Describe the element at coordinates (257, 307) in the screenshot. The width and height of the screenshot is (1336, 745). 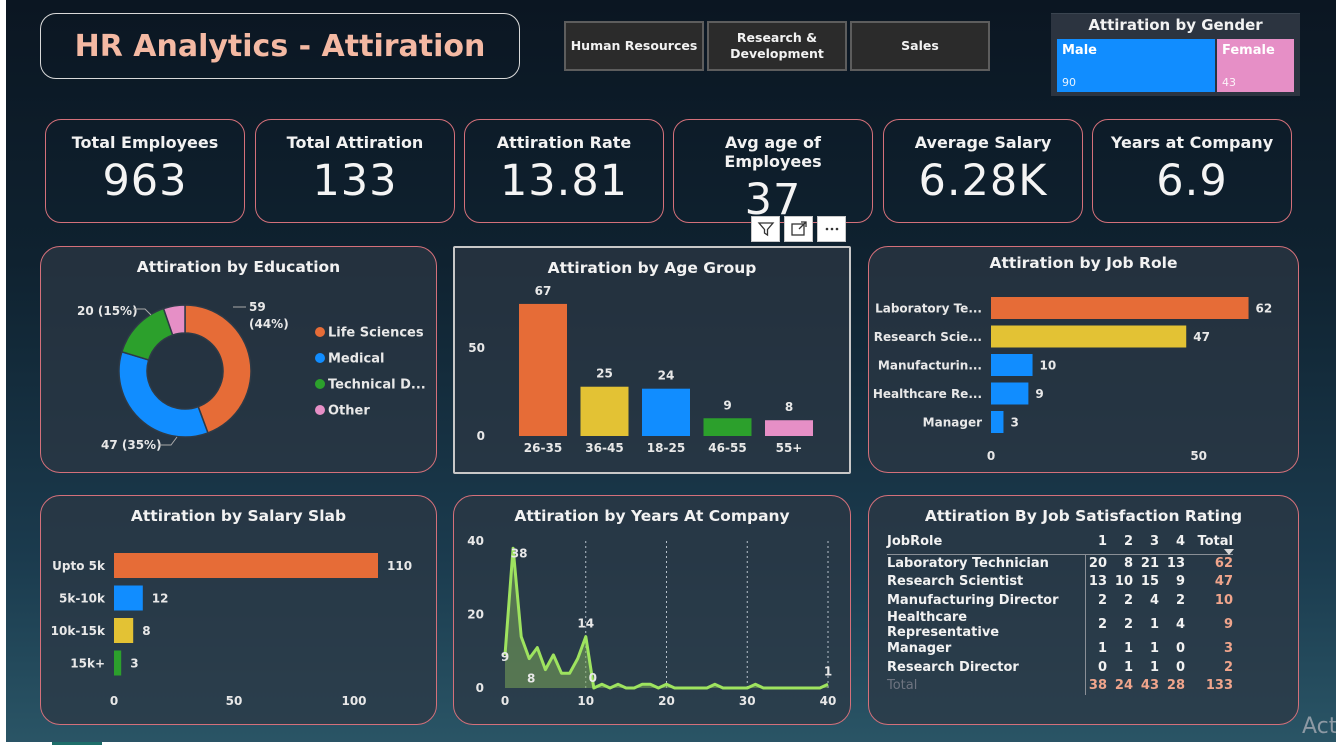
I see `data-label: 59` at that location.